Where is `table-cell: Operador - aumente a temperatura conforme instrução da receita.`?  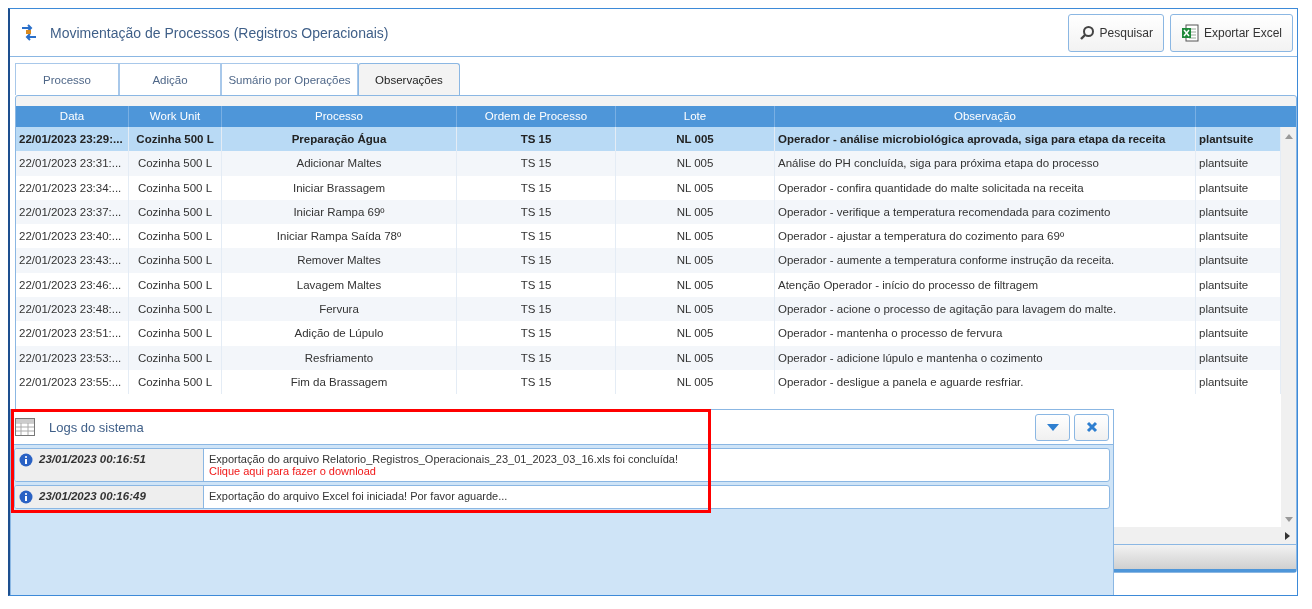 table-cell: Operador - aumente a temperatura conforme instrução da receita. is located at coordinates (985, 260).